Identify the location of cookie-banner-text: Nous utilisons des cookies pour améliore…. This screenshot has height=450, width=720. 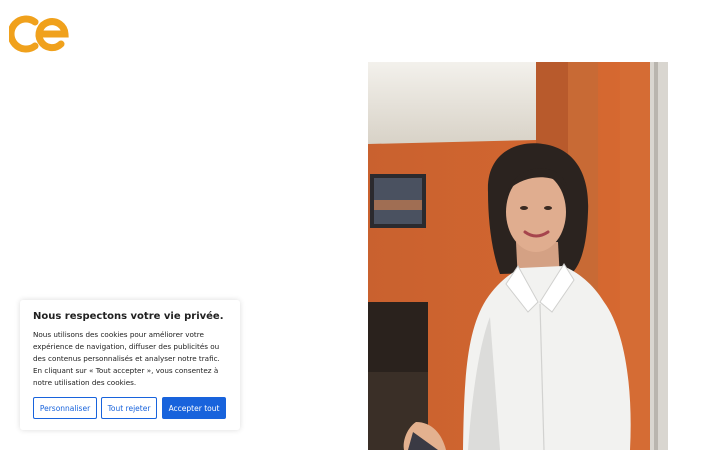
(126, 358).